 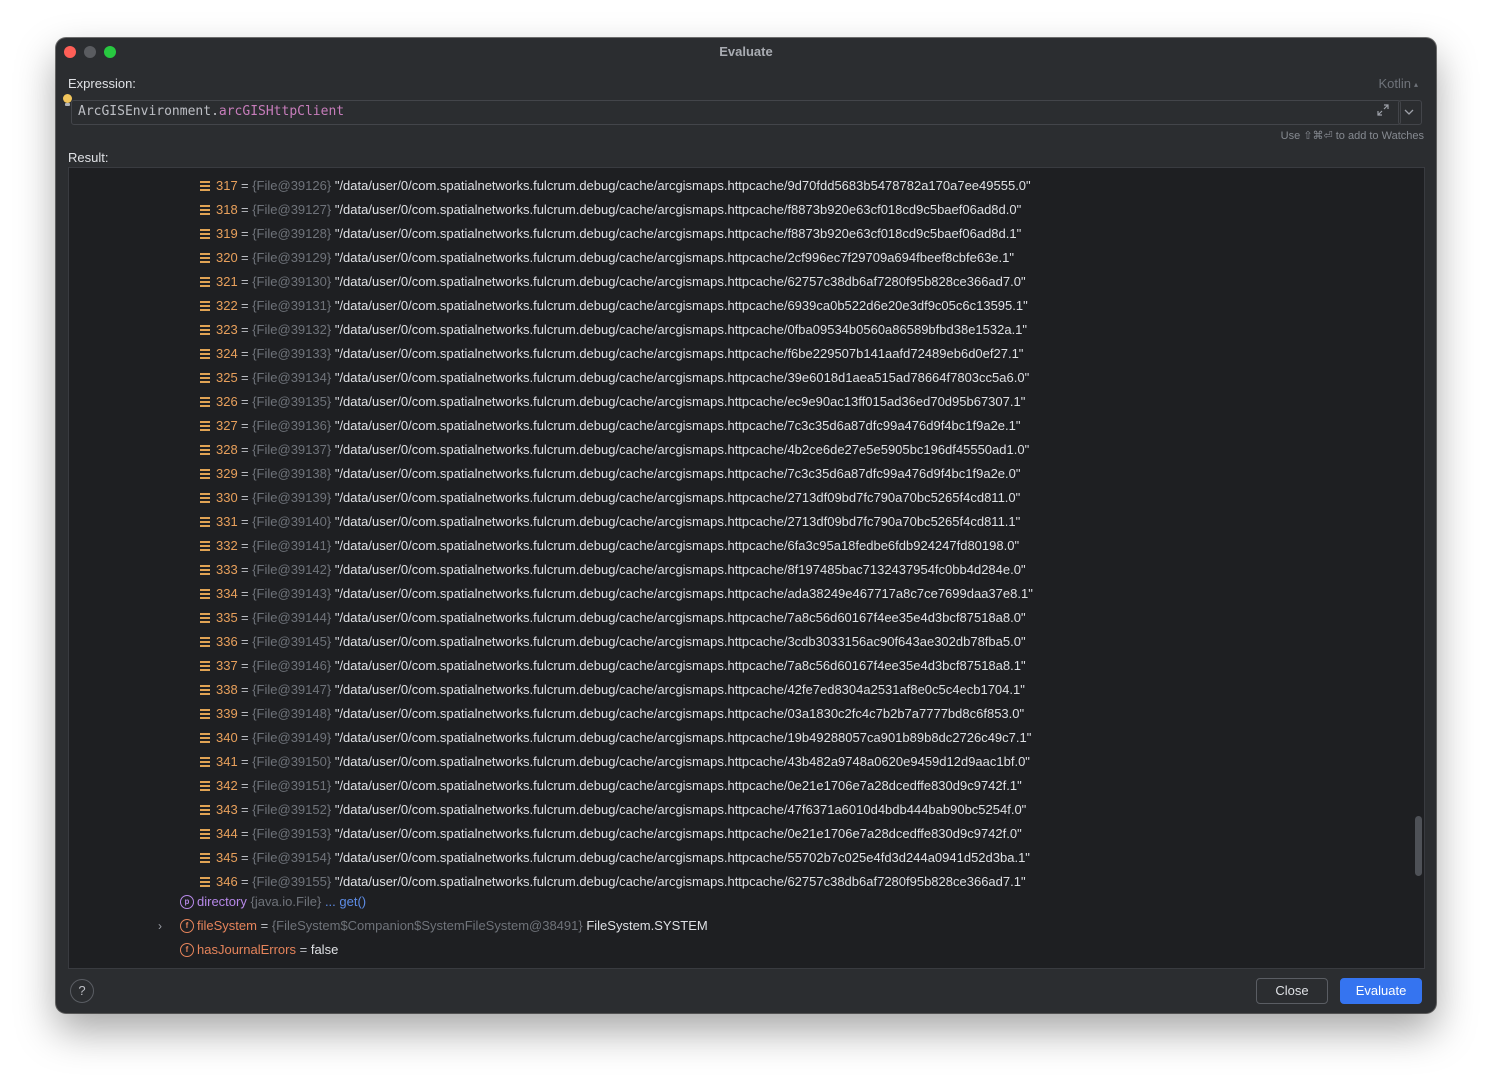 What do you see at coordinates (292, 425) in the screenshot?
I see `item-ref: {File@39136}` at bounding box center [292, 425].